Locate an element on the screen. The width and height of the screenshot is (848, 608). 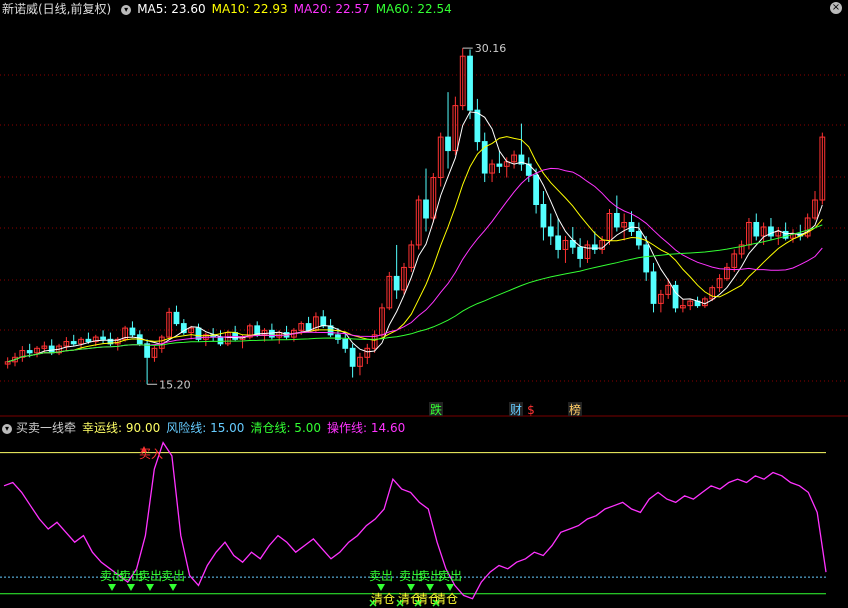
event-marker-2: $ is located at coordinates (531, 410).